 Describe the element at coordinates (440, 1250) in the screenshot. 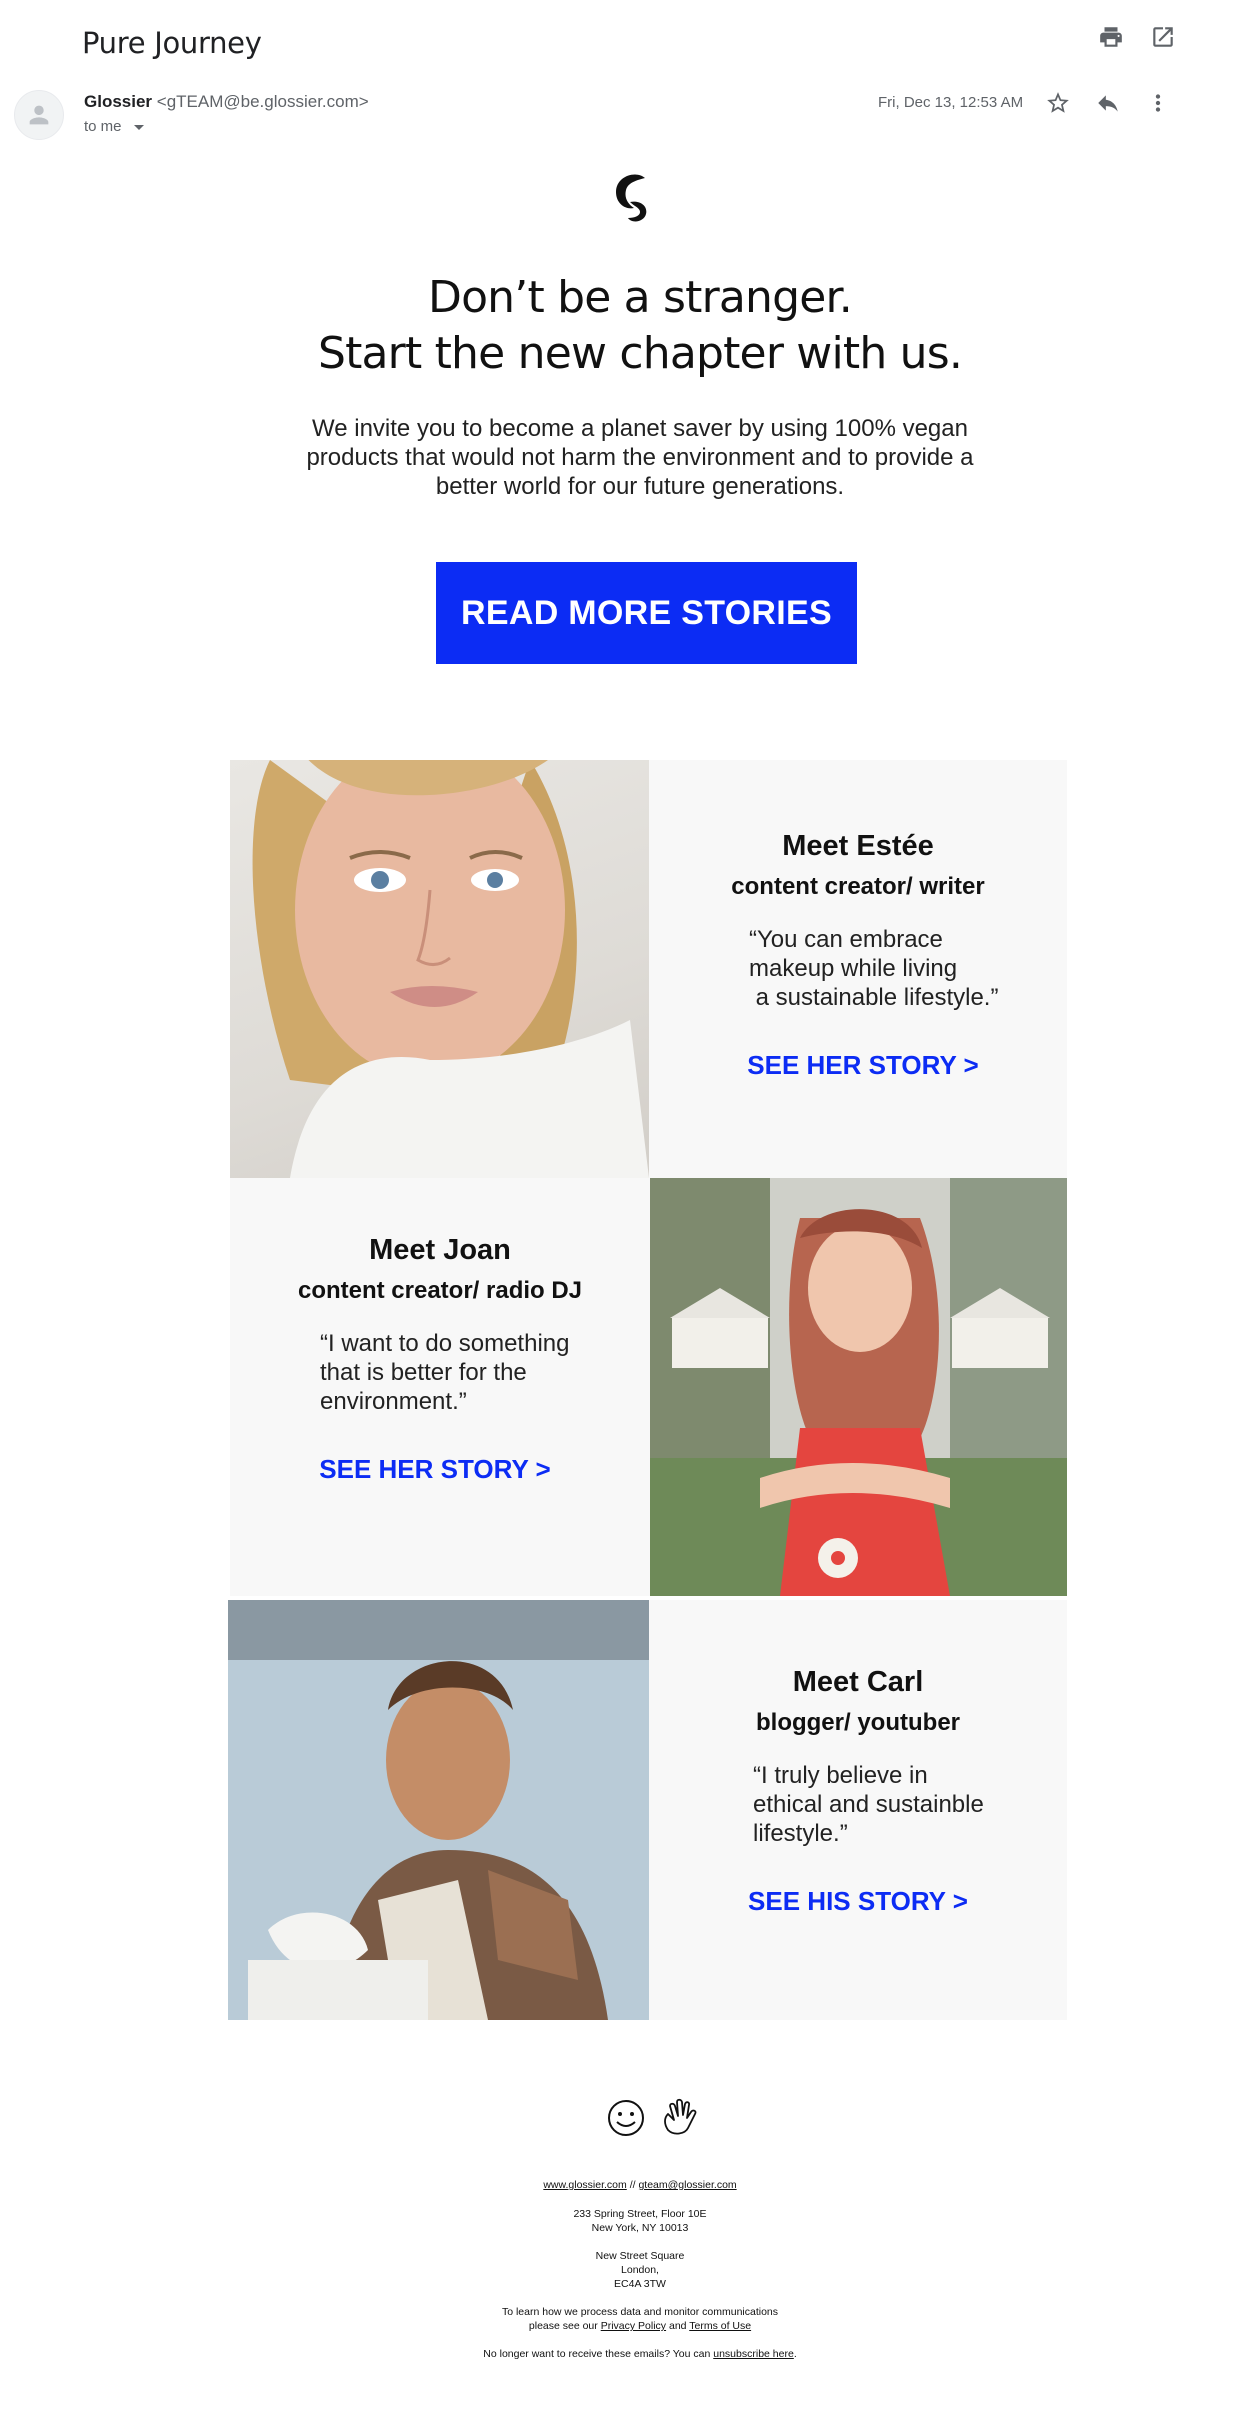

I see `story-name: Meet Joan` at that location.